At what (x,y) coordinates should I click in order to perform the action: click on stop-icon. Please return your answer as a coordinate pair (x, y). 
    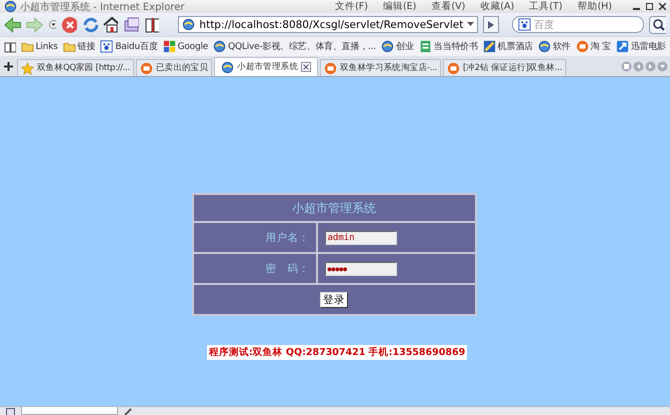
    Looking at the image, I should click on (69, 25).